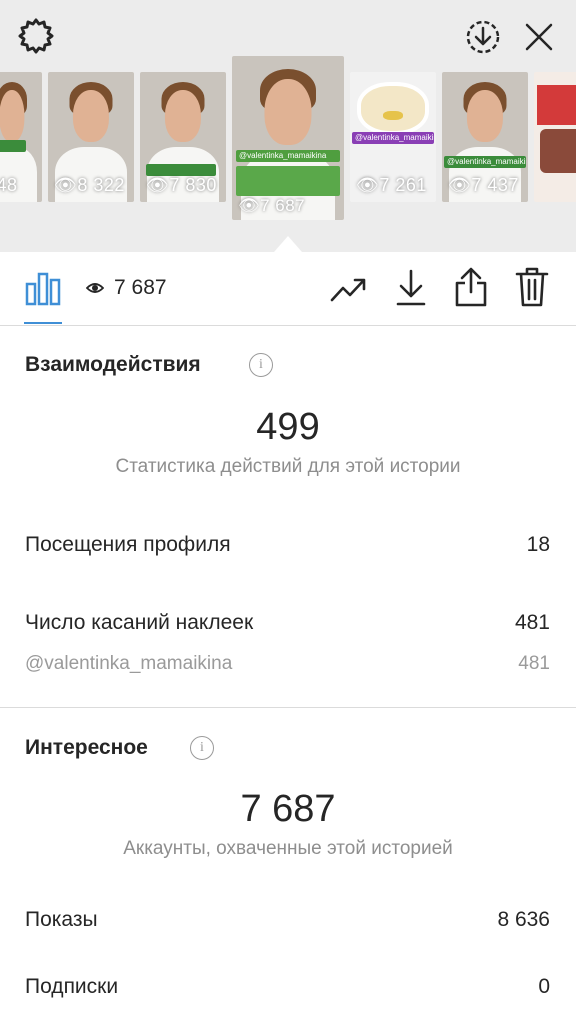 The image size is (576, 1024). I want to click on discovery-caption: Аккаунты, охваченные этой историей, so click(288, 848).